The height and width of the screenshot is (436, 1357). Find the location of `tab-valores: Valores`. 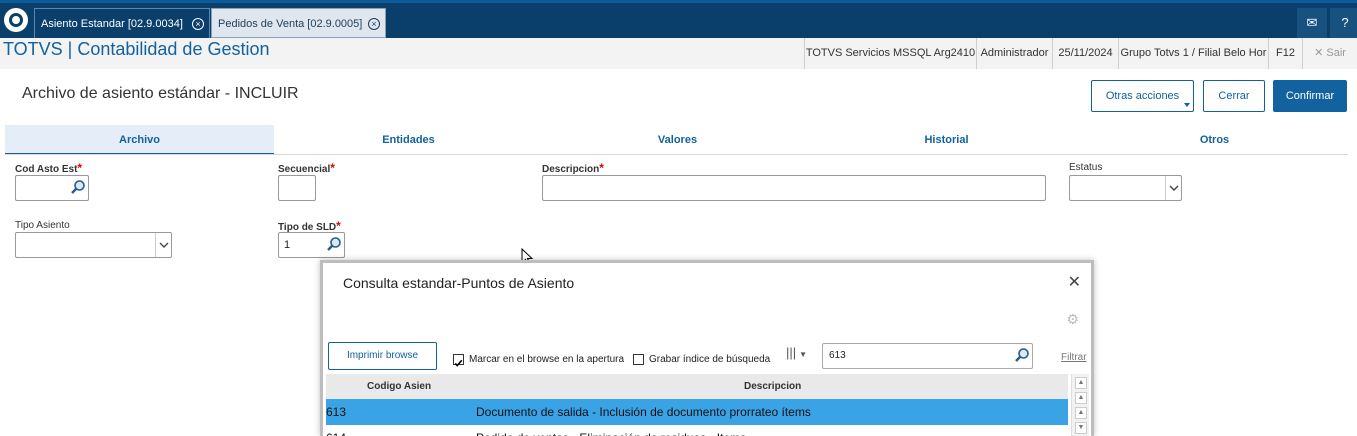

tab-valores: Valores is located at coordinates (677, 140).